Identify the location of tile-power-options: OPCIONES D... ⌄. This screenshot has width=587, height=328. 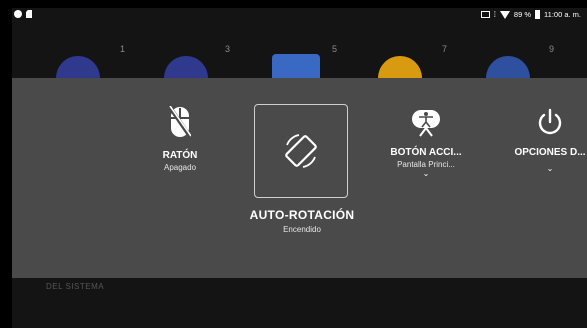
(547, 140).